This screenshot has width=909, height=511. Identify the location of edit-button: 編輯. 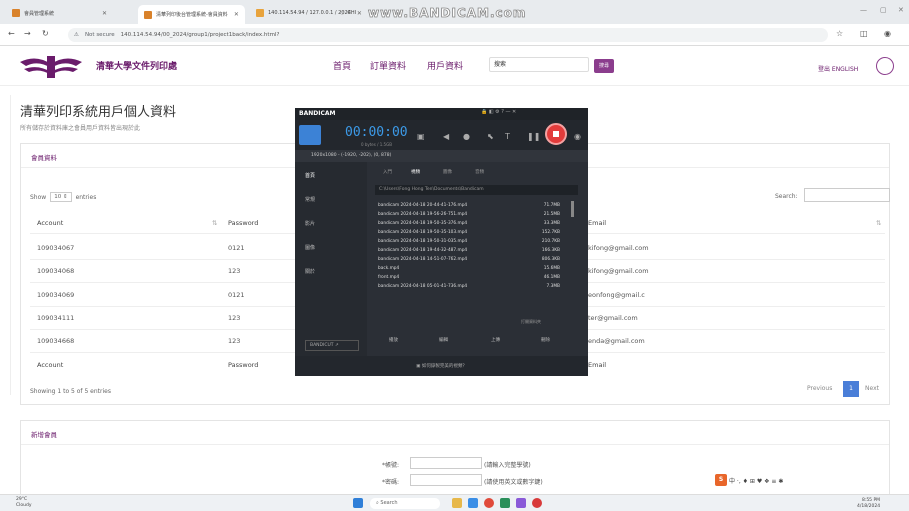
(443, 340).